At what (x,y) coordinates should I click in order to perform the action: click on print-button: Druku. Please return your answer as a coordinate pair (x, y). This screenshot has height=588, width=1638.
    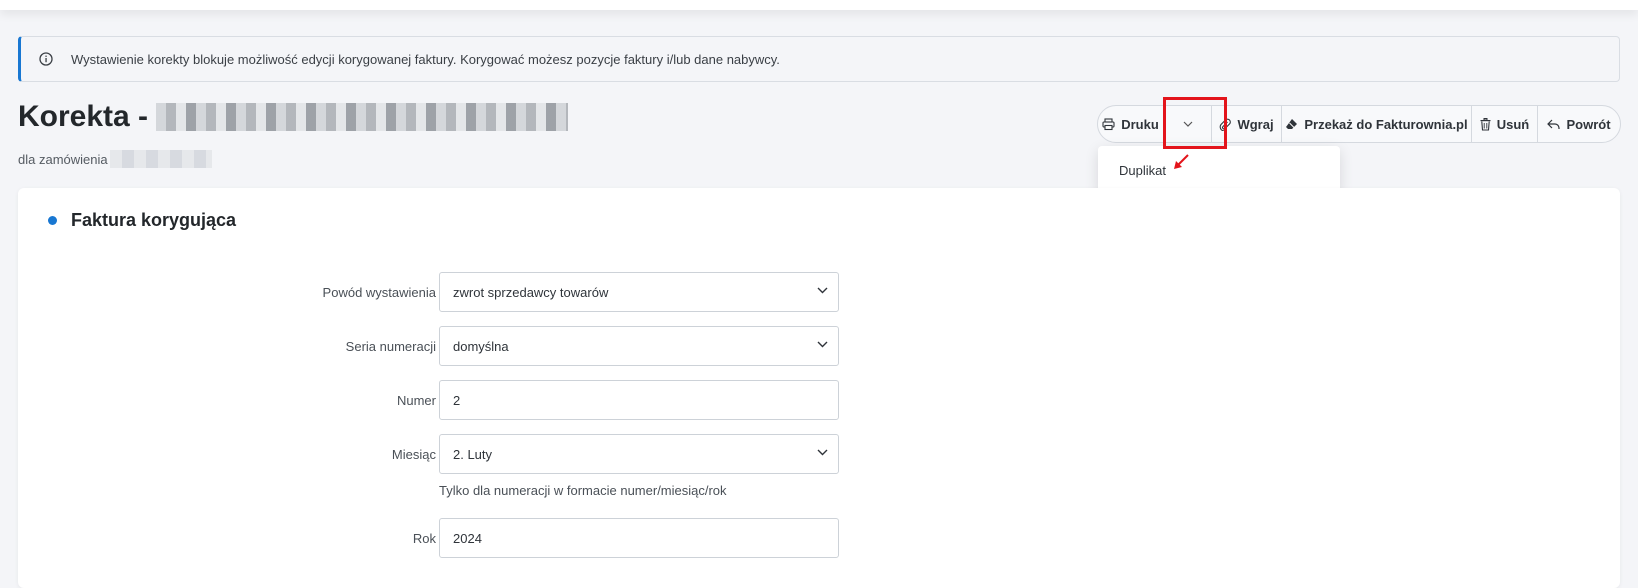
    Looking at the image, I should click on (1131, 124).